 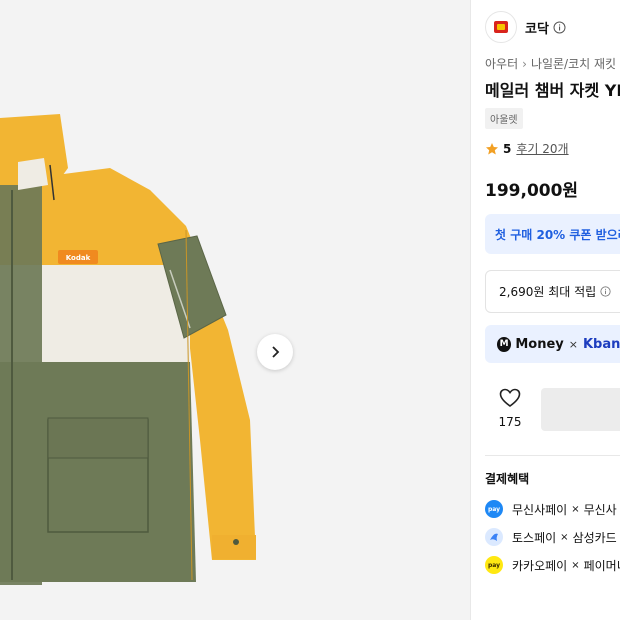 What do you see at coordinates (494, 565) in the screenshot?
I see `kakao-pay-icon: pay` at bounding box center [494, 565].